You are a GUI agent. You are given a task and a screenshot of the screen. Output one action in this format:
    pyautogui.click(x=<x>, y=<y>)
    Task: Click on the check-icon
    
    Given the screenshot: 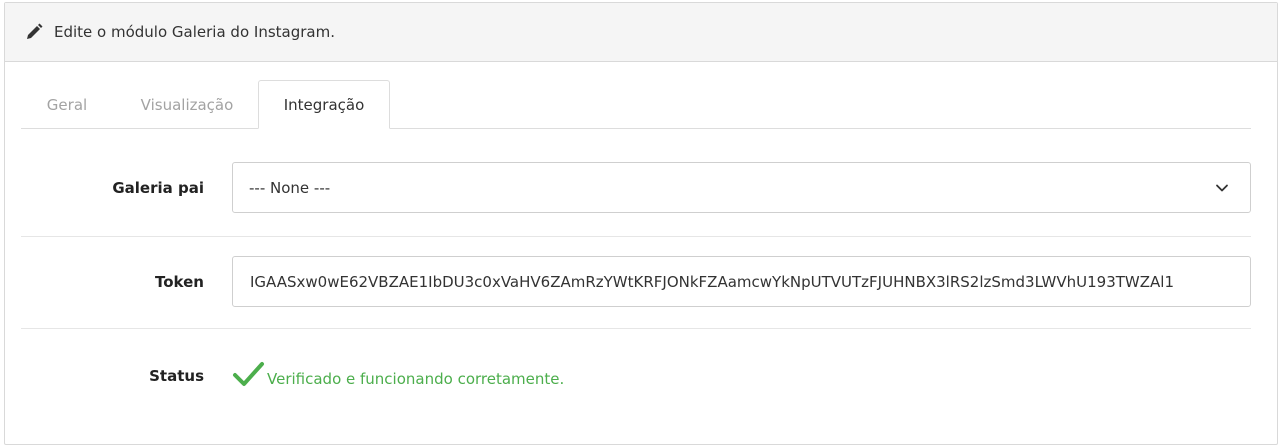 What is the action you would take?
    pyautogui.click(x=248, y=374)
    